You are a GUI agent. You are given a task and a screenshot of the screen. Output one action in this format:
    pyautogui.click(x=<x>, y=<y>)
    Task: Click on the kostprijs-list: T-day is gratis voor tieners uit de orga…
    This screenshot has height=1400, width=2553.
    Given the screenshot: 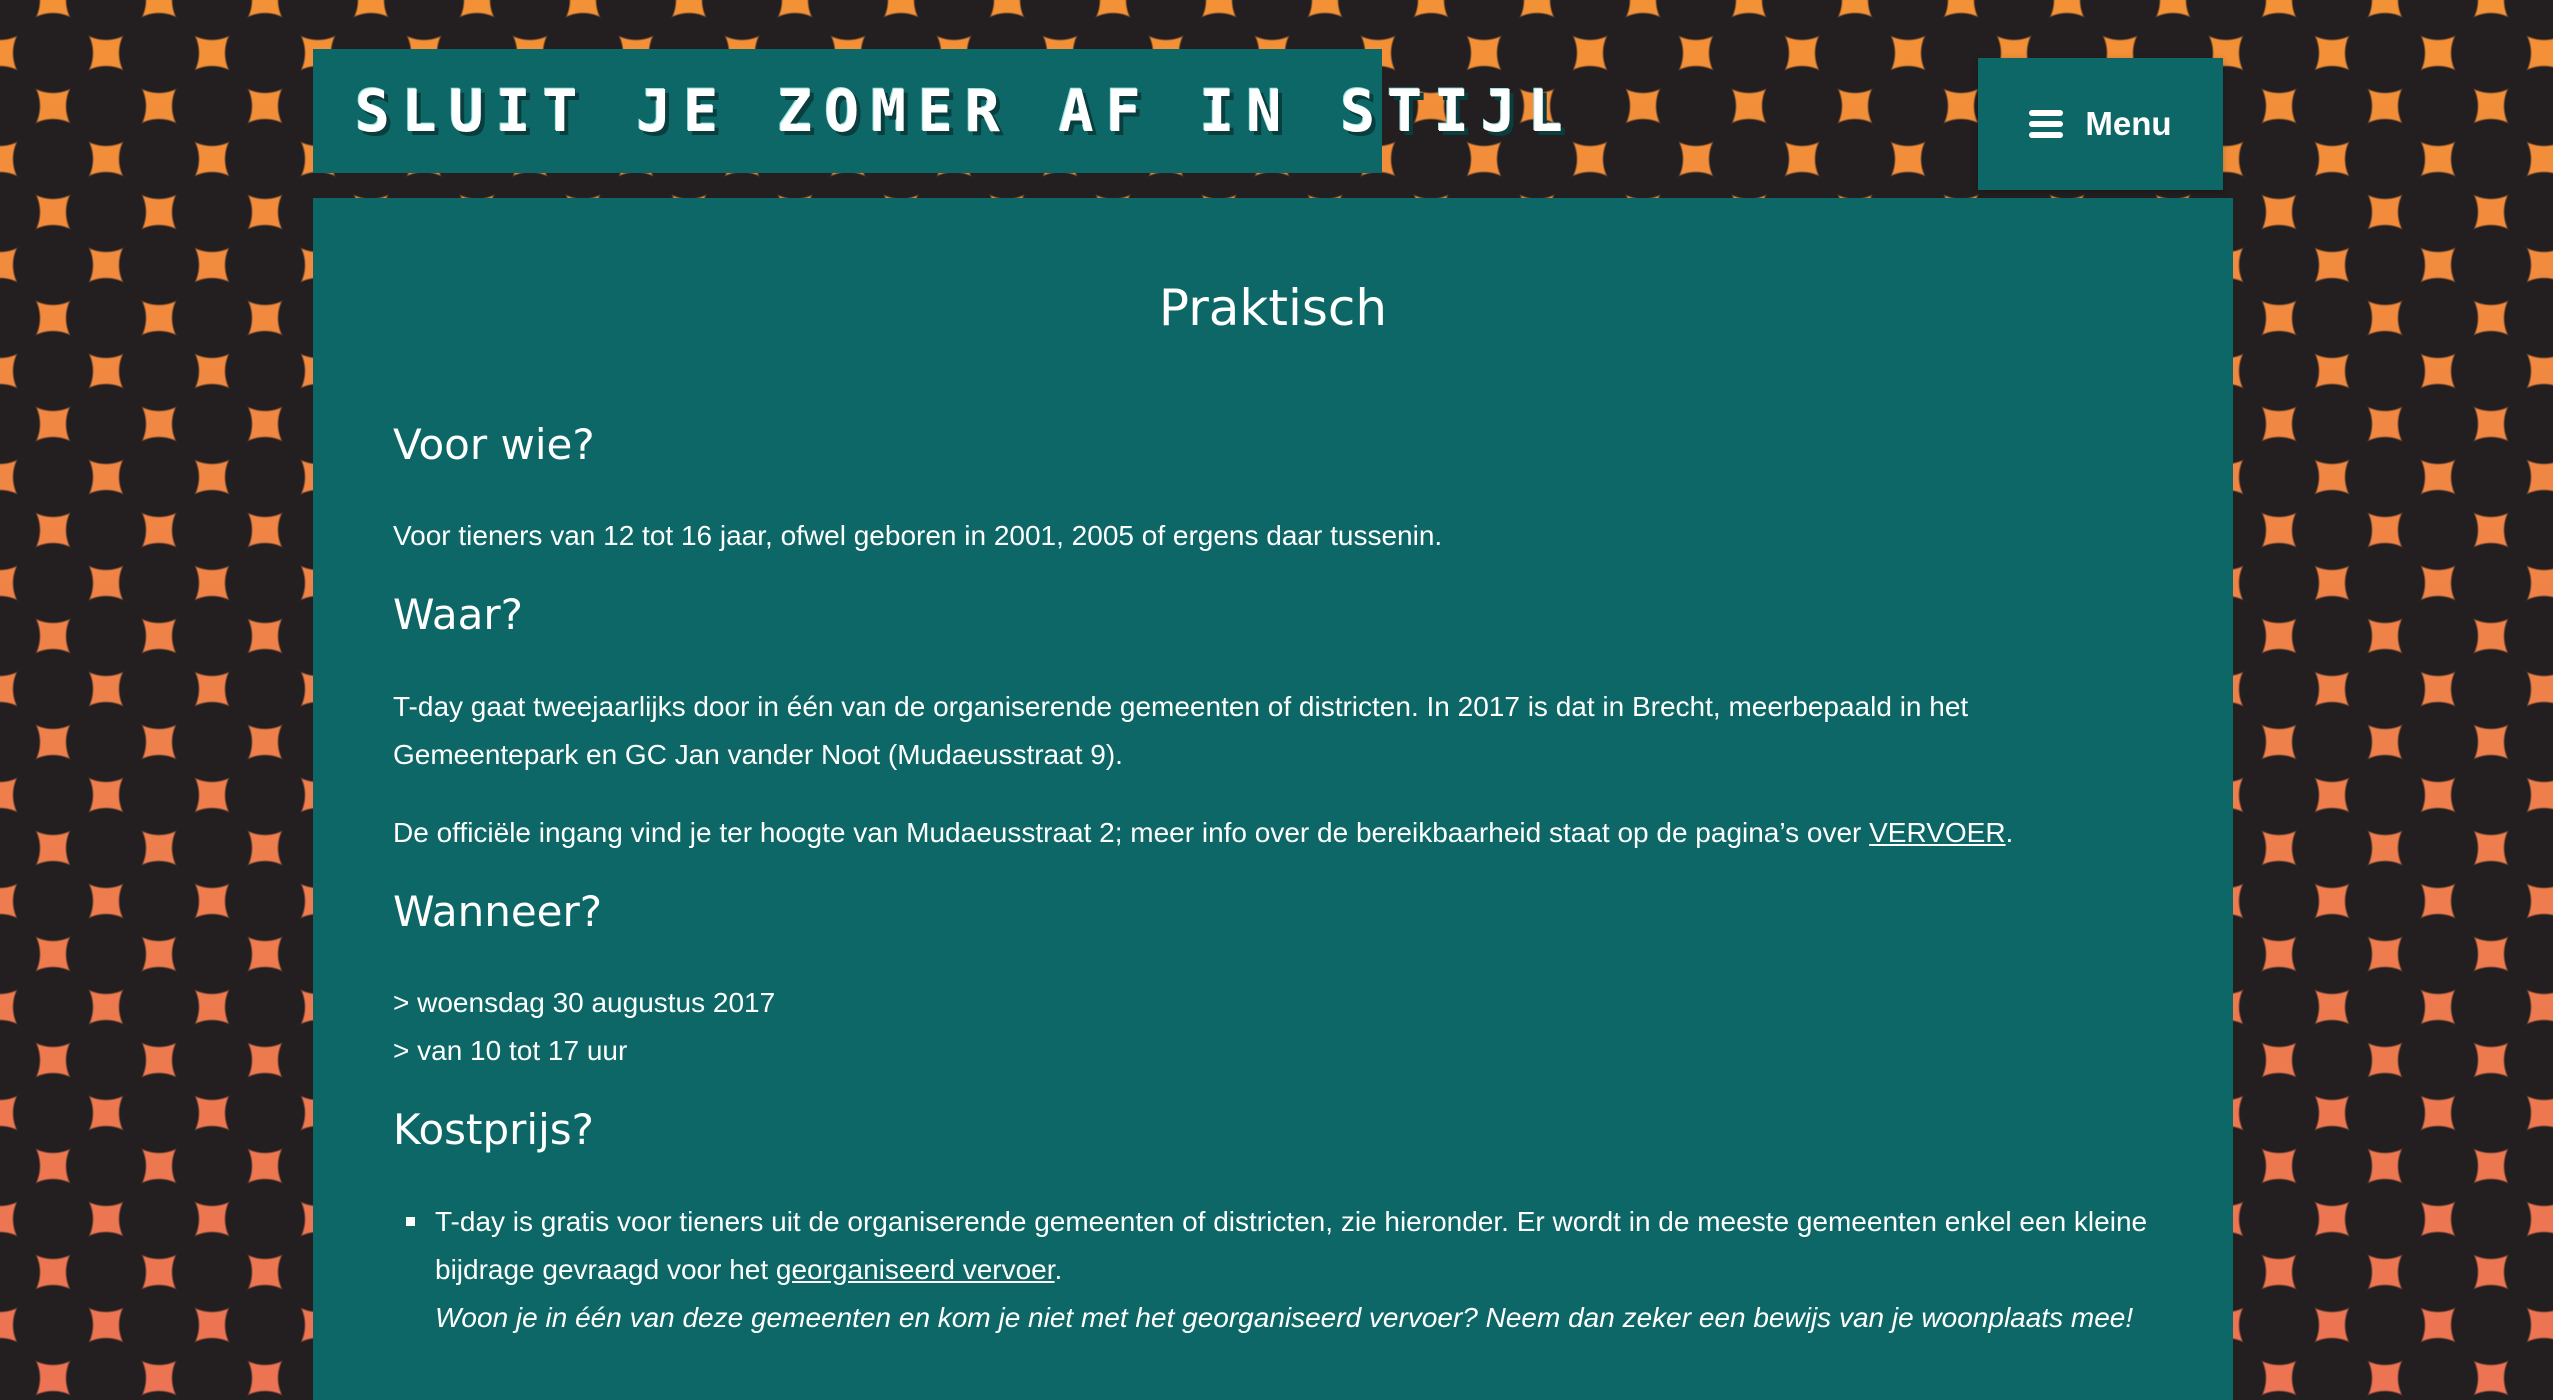 What is the action you would take?
    pyautogui.click(x=1273, y=1270)
    